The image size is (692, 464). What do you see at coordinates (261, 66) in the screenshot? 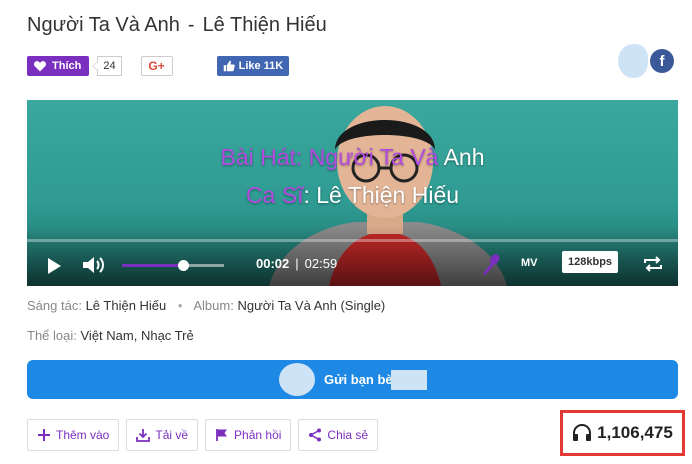
I see `facebook-like-label: Like 11K` at bounding box center [261, 66].